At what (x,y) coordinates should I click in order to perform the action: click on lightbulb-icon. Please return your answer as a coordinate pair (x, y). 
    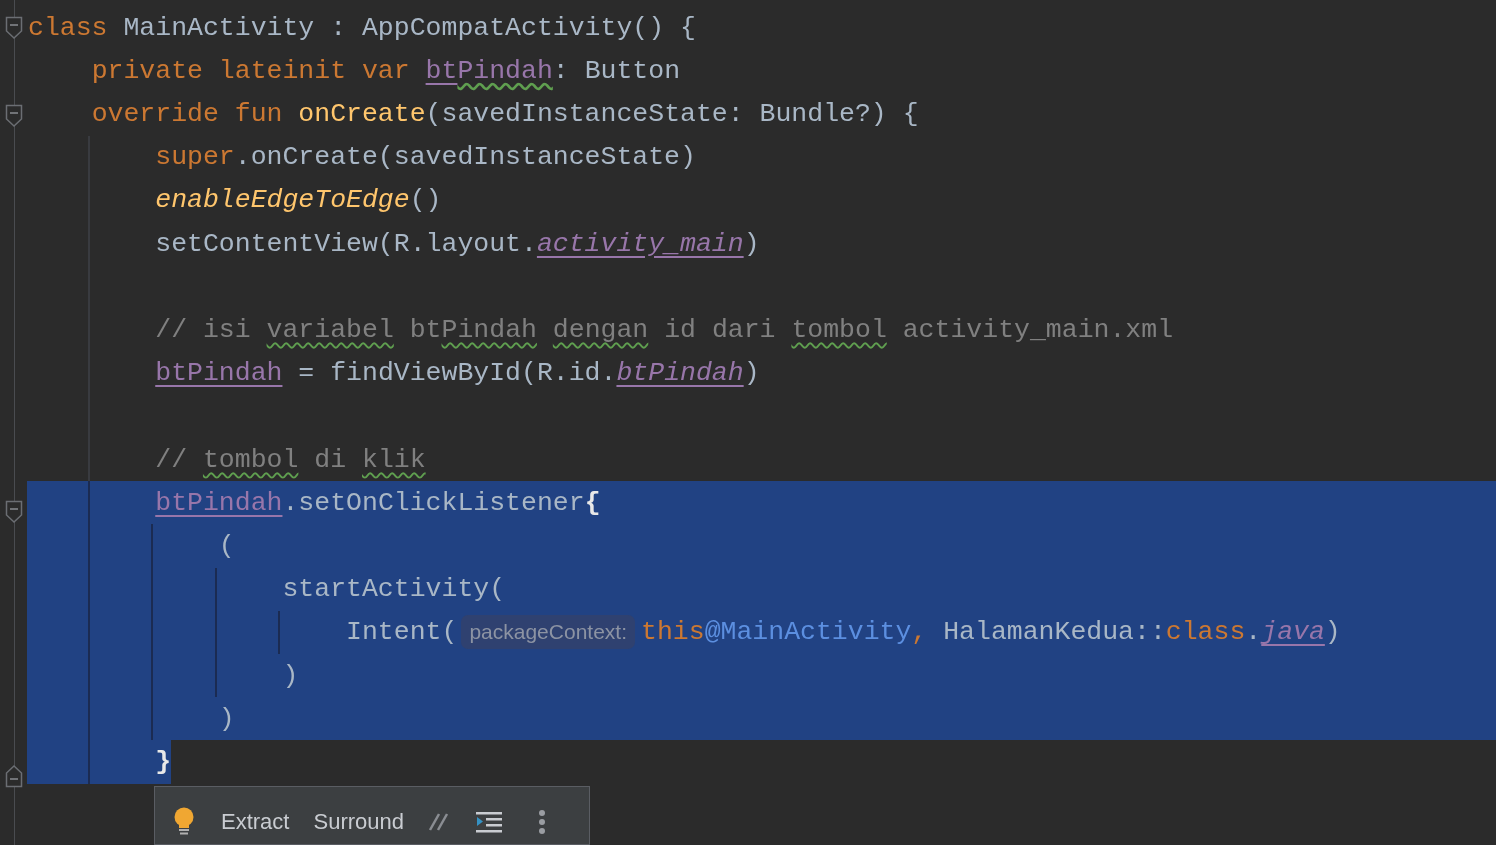
    Looking at the image, I should click on (184, 822).